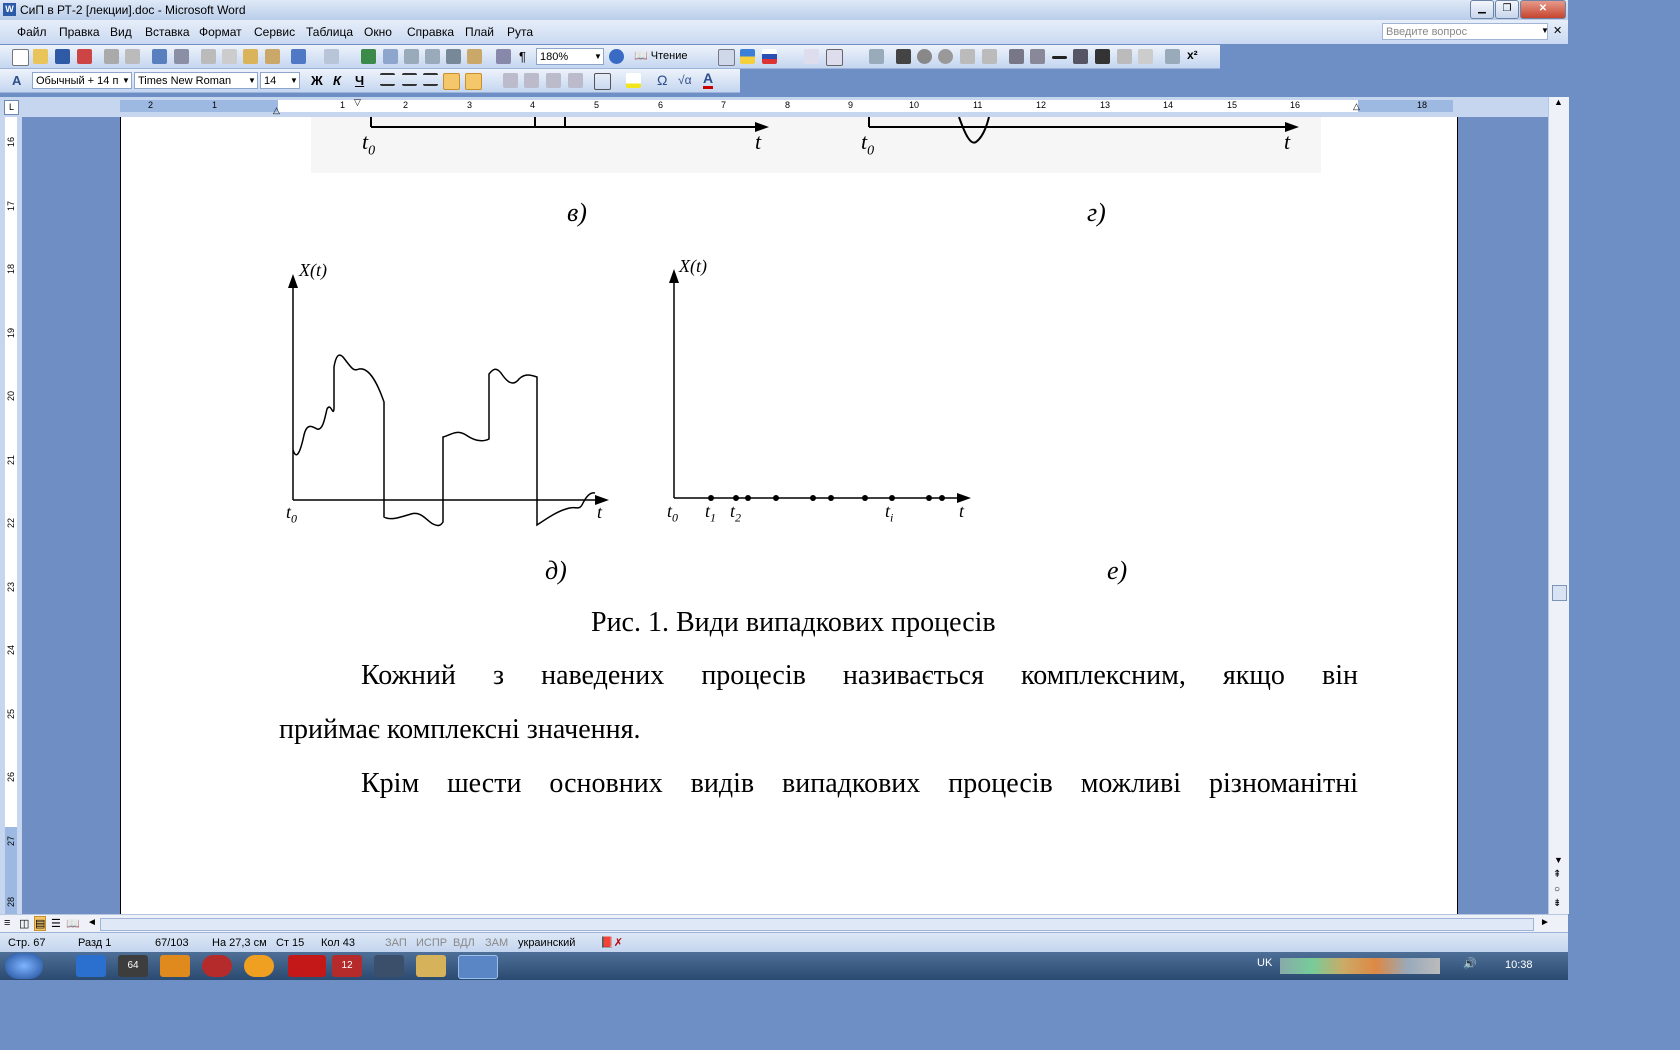 The height and width of the screenshot is (1050, 1680). Describe the element at coordinates (726, 57) in the screenshot. I see `forms-icon` at that location.